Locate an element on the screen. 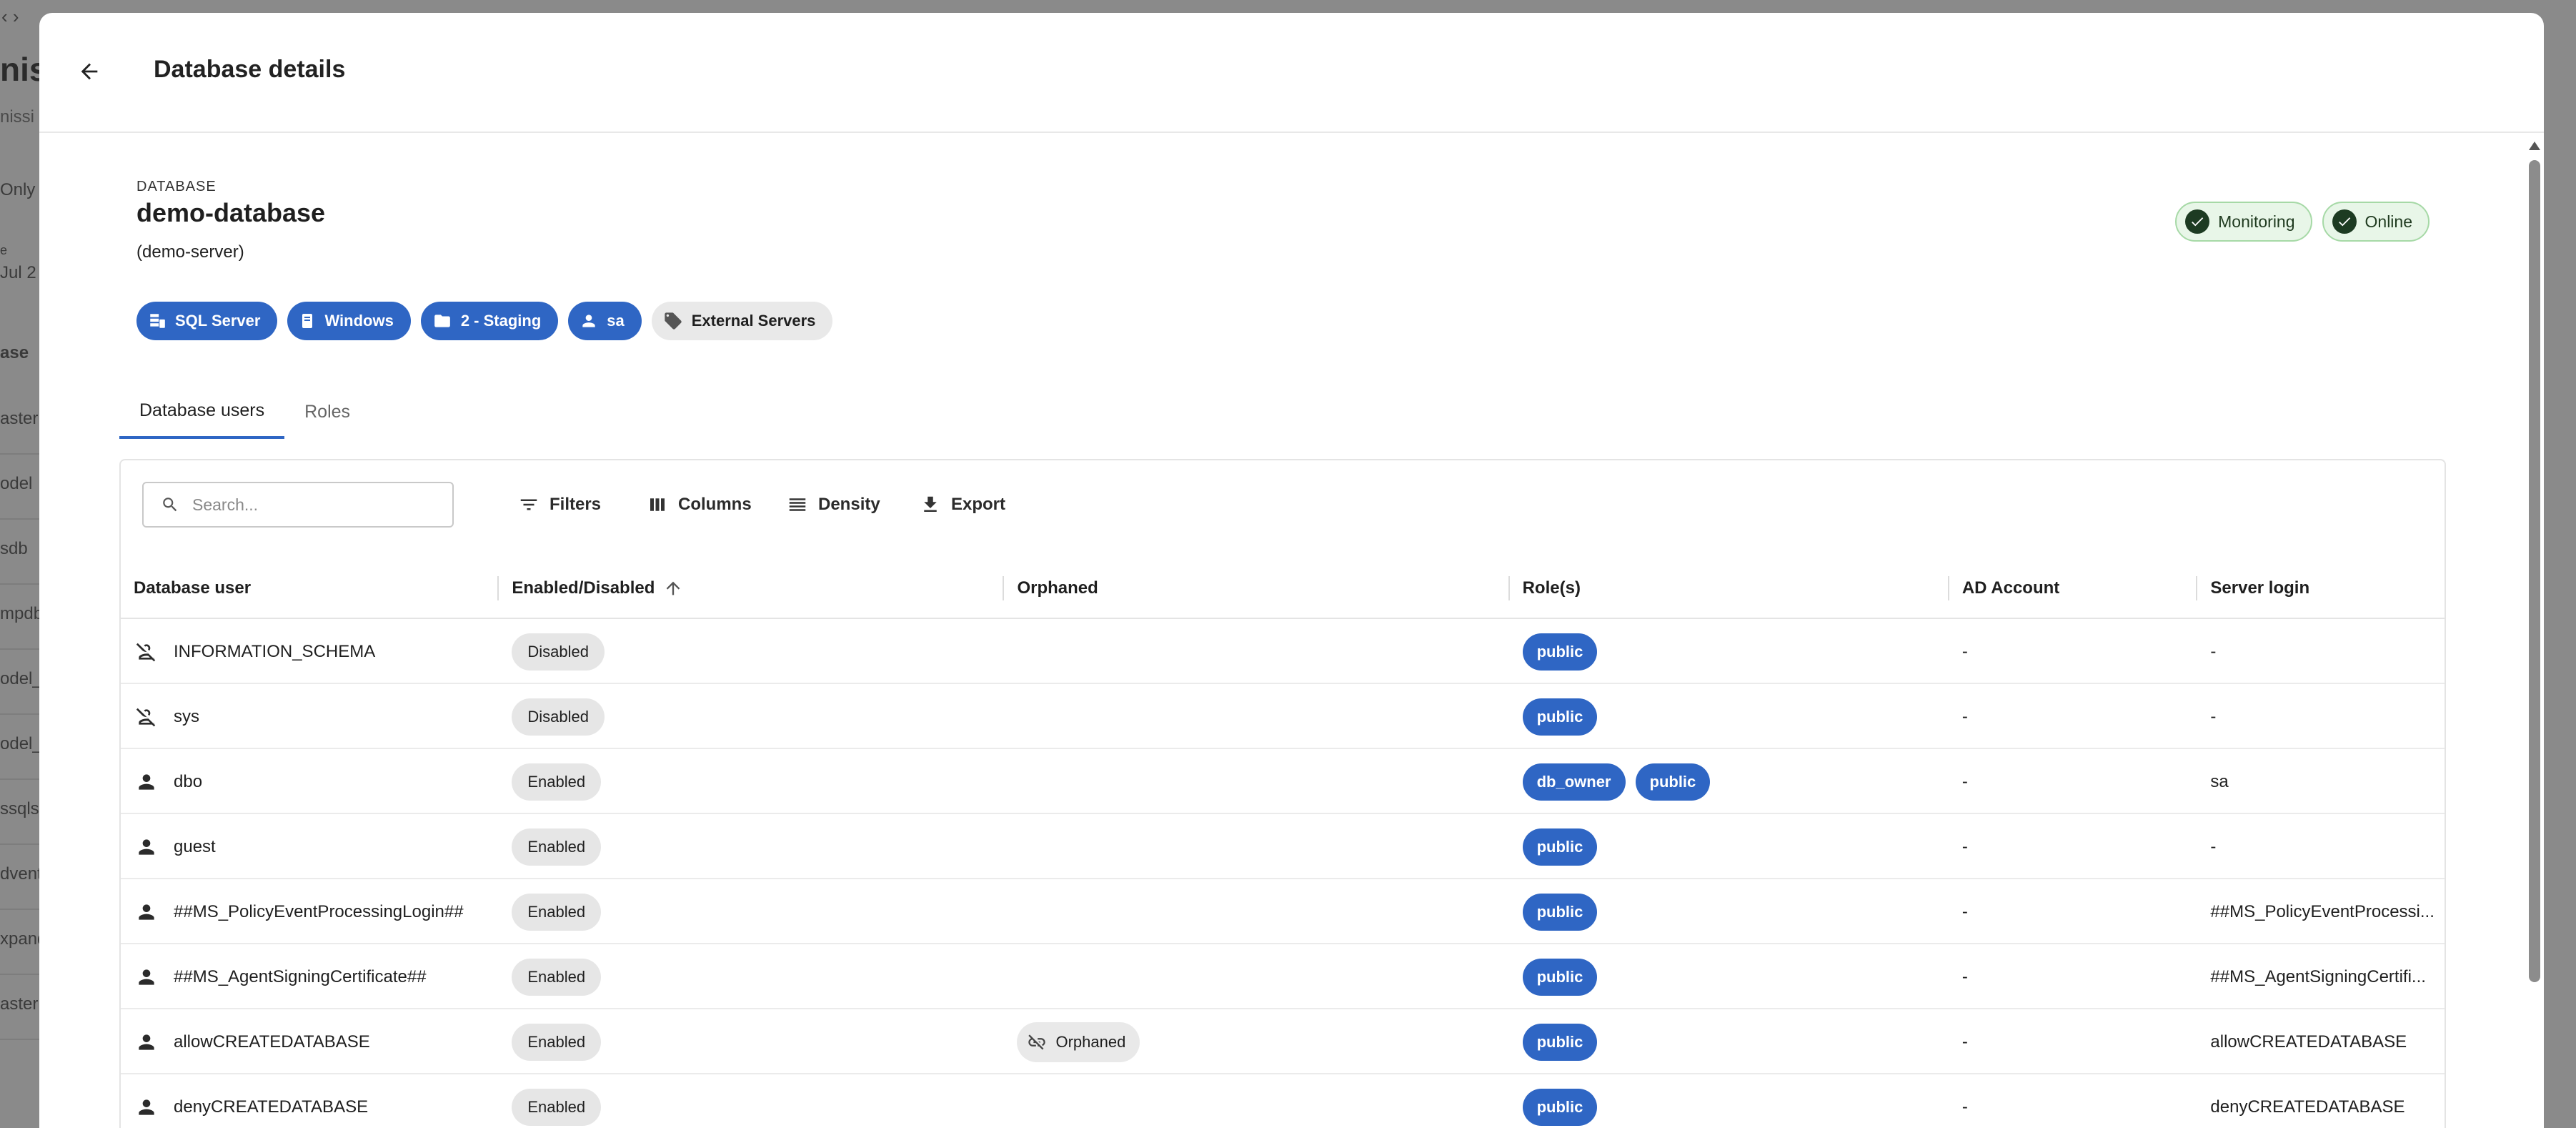 Image resolution: width=2576 pixels, height=1128 pixels. check-circle-icon is located at coordinates (2197, 221).